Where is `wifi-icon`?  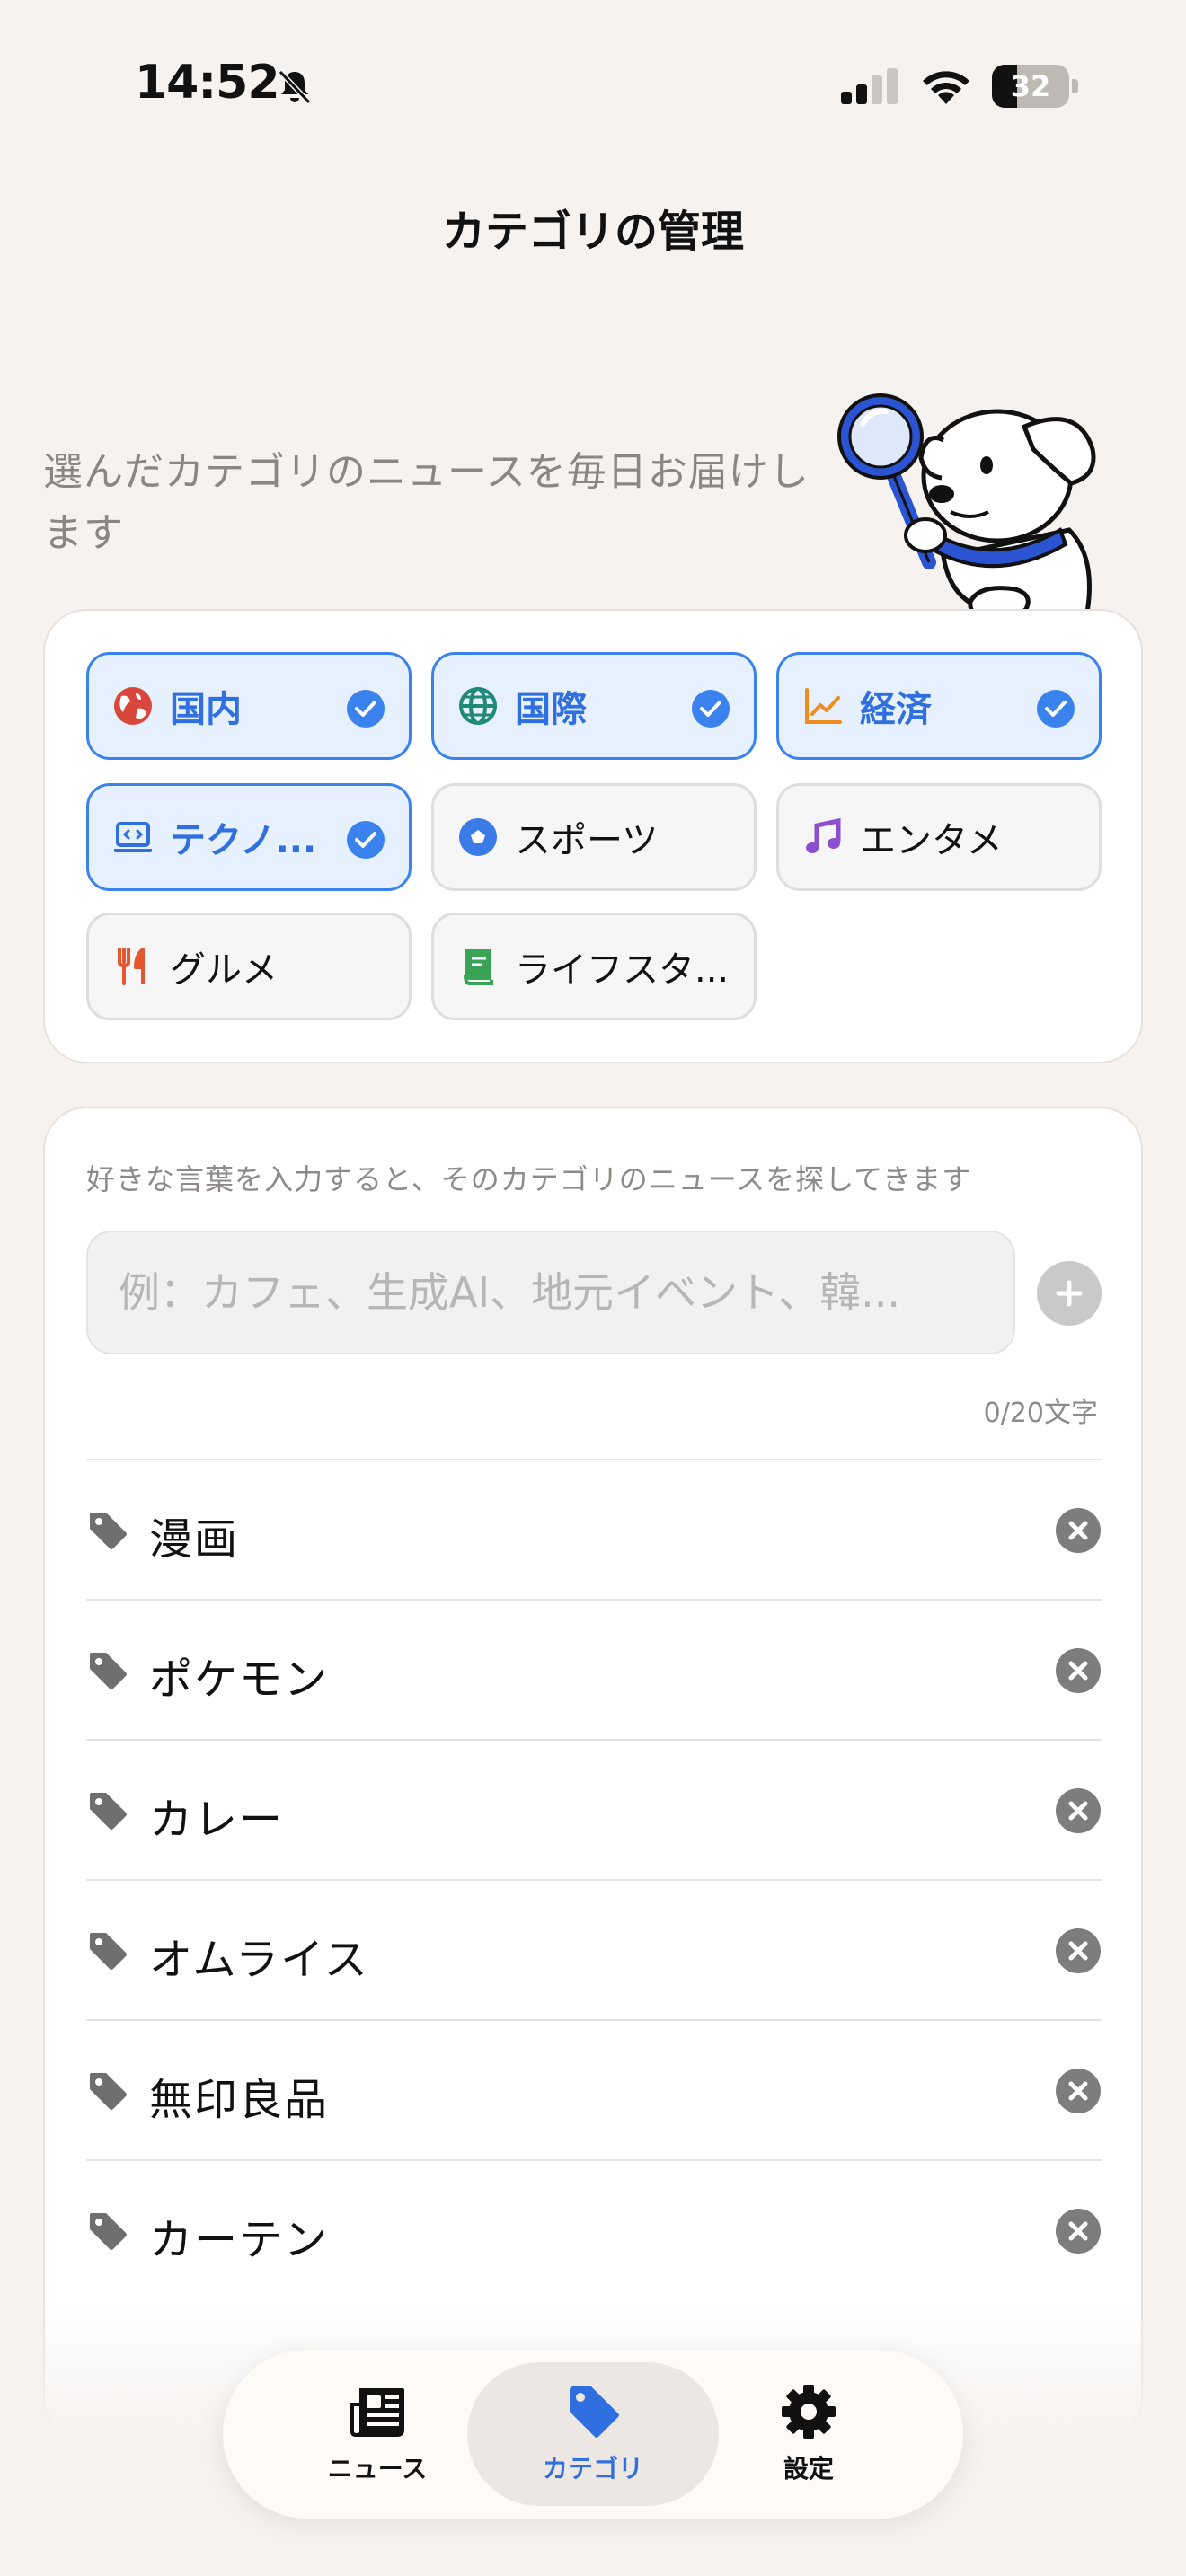 wifi-icon is located at coordinates (946, 87).